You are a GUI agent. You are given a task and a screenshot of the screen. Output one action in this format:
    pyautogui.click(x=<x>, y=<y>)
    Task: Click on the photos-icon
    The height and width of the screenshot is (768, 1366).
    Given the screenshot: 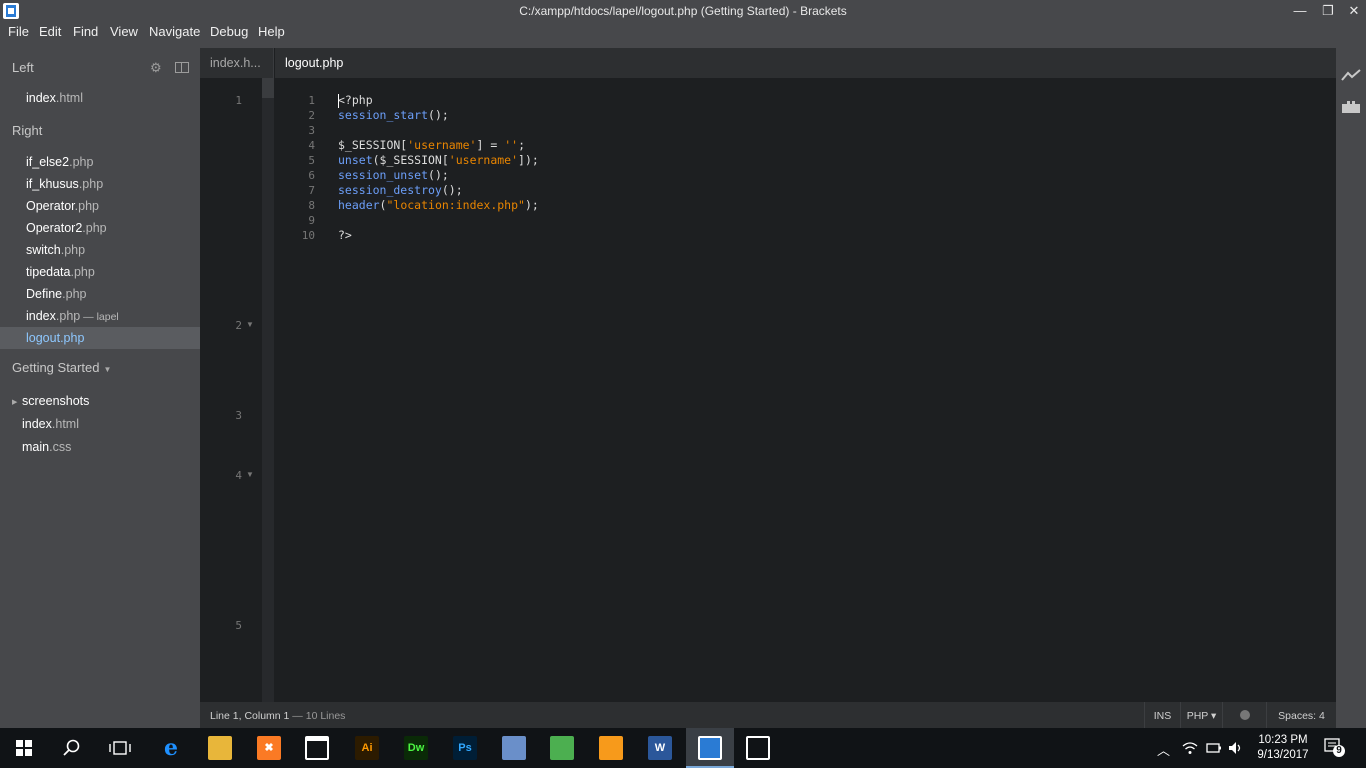 What is the action you would take?
    pyautogui.click(x=758, y=748)
    